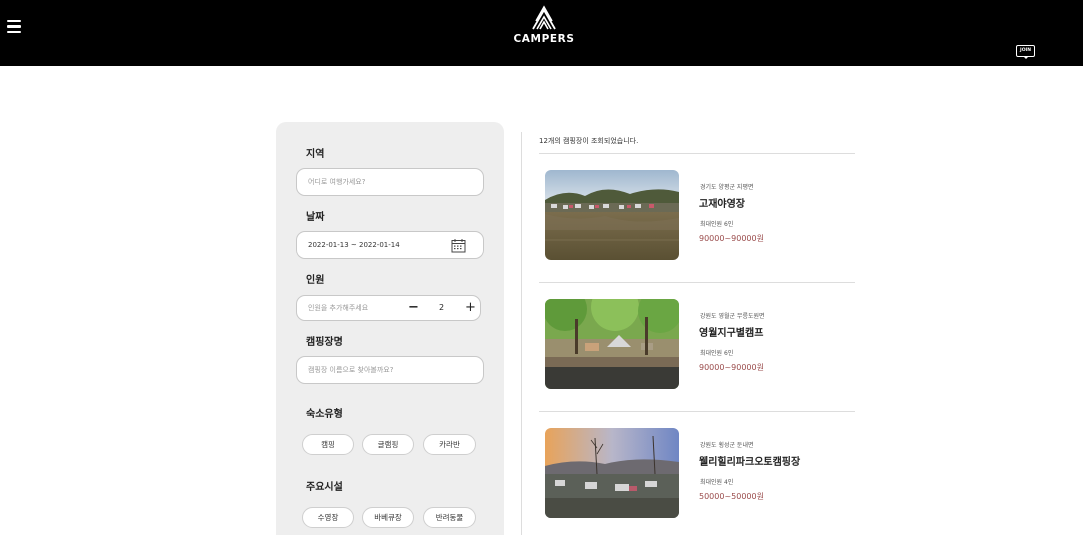 The image size is (1083, 535). What do you see at coordinates (544, 39) in the screenshot?
I see `logo-text: CAMPERS` at bounding box center [544, 39].